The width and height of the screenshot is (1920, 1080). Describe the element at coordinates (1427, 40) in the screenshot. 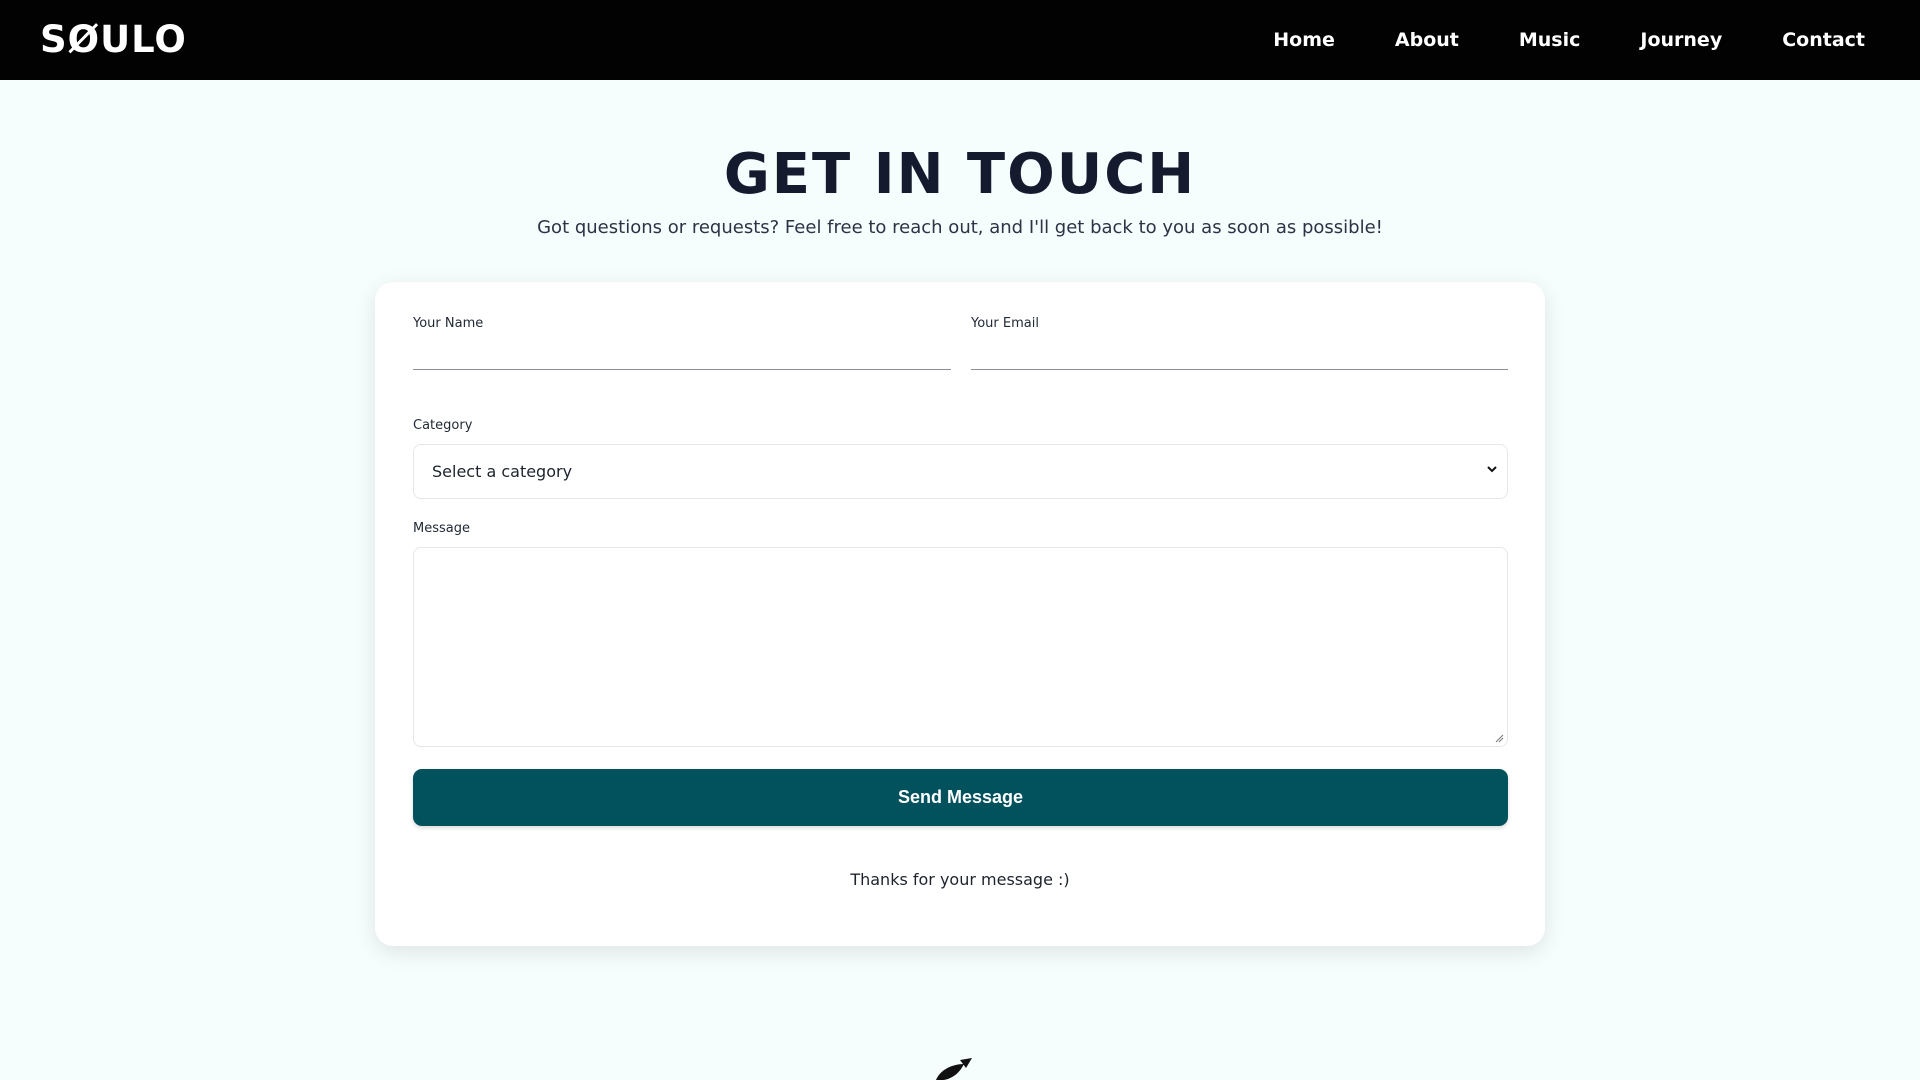

I see `nav-item-about: About` at that location.